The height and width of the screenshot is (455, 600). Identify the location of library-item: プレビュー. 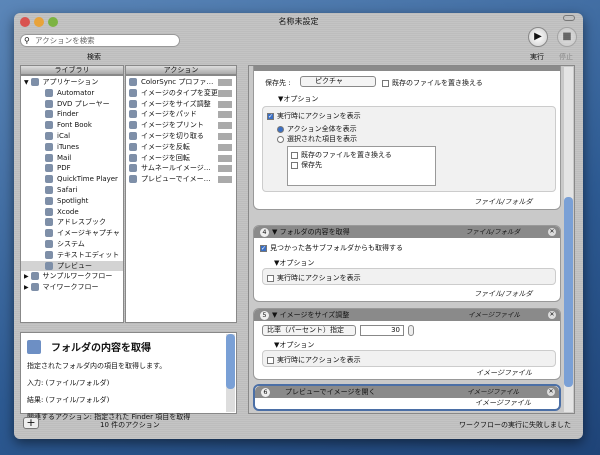
(72, 266).